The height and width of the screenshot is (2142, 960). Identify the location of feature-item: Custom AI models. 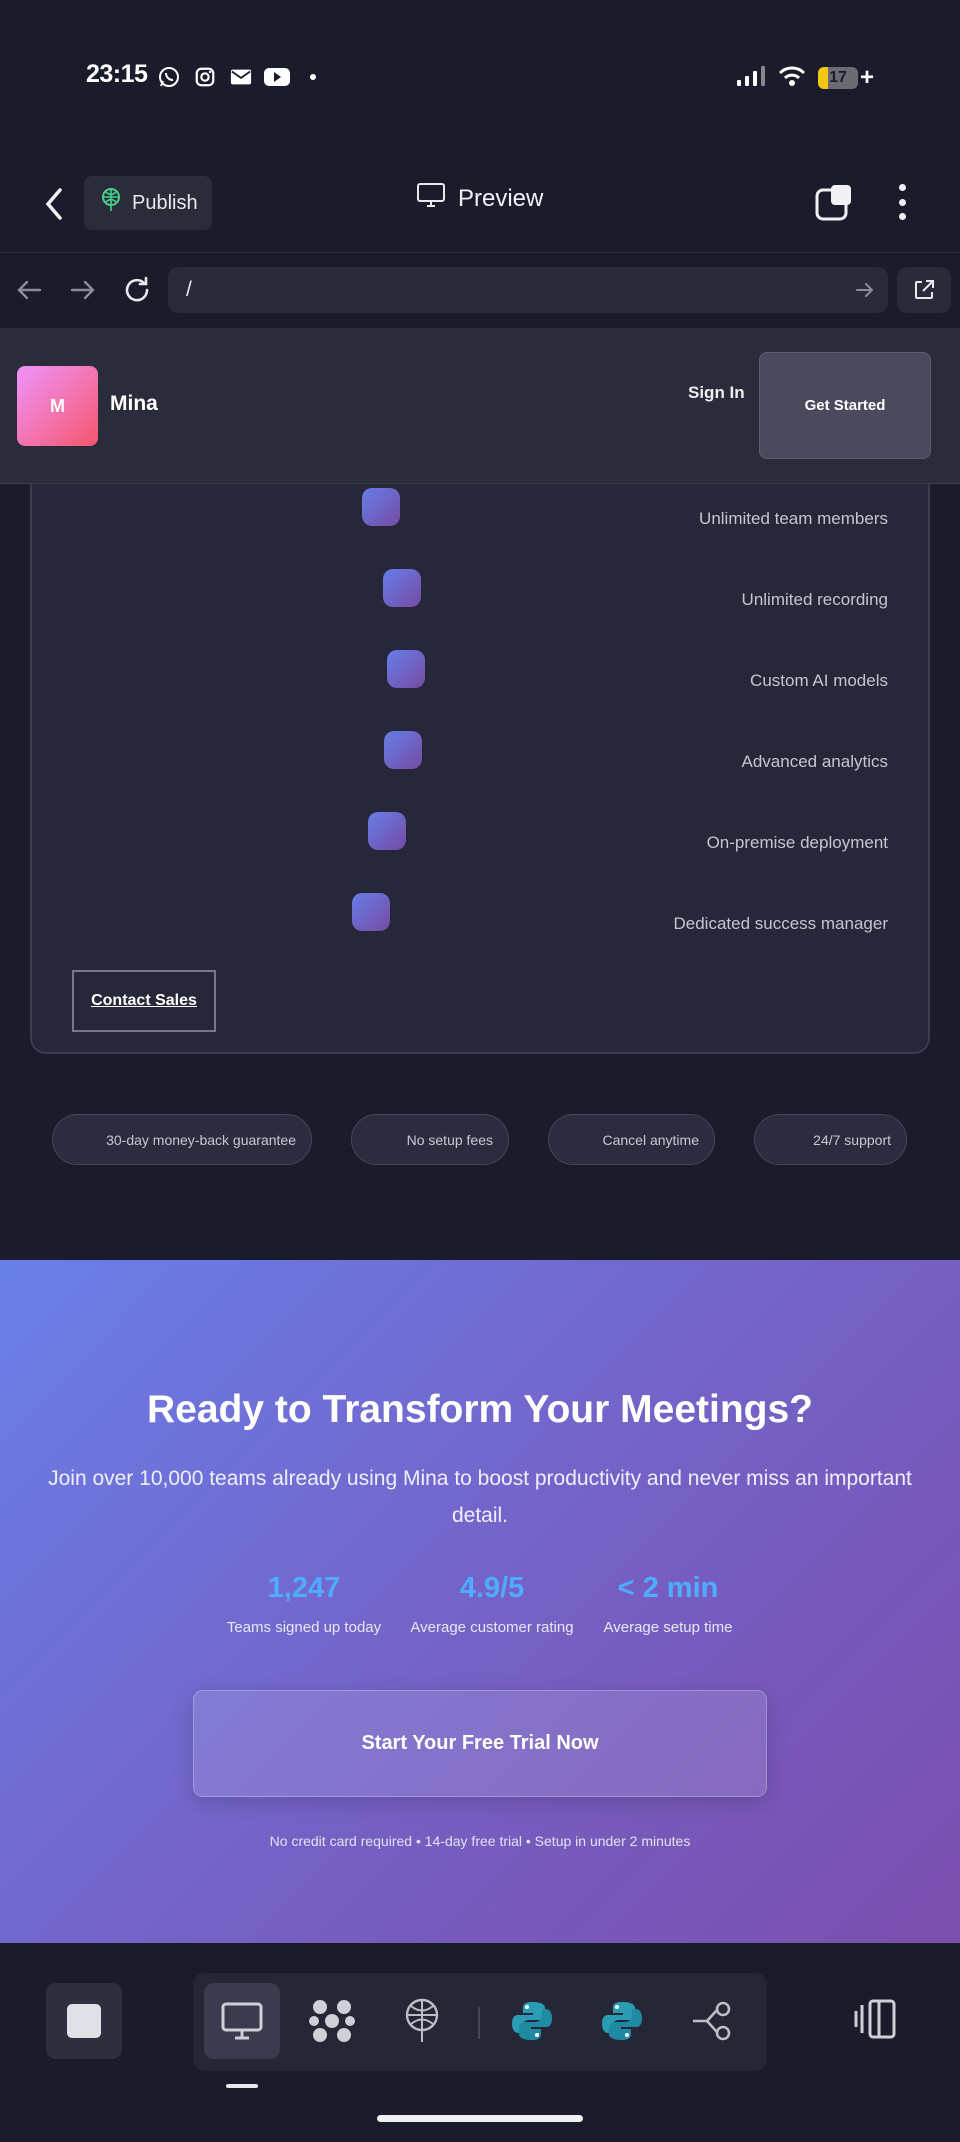
(819, 680).